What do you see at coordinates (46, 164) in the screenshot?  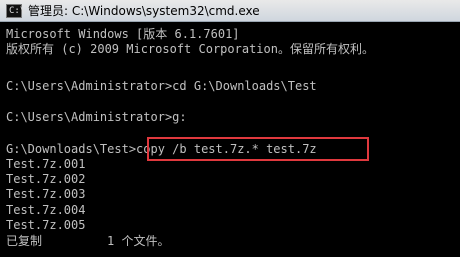 I see `console-line: Test.7z.001` at bounding box center [46, 164].